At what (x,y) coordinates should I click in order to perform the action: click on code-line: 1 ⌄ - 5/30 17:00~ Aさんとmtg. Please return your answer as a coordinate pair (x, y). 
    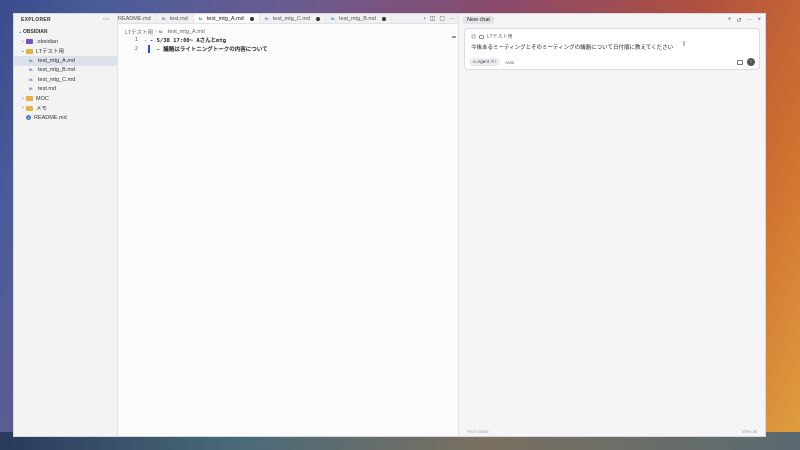
    Looking at the image, I should click on (288, 40).